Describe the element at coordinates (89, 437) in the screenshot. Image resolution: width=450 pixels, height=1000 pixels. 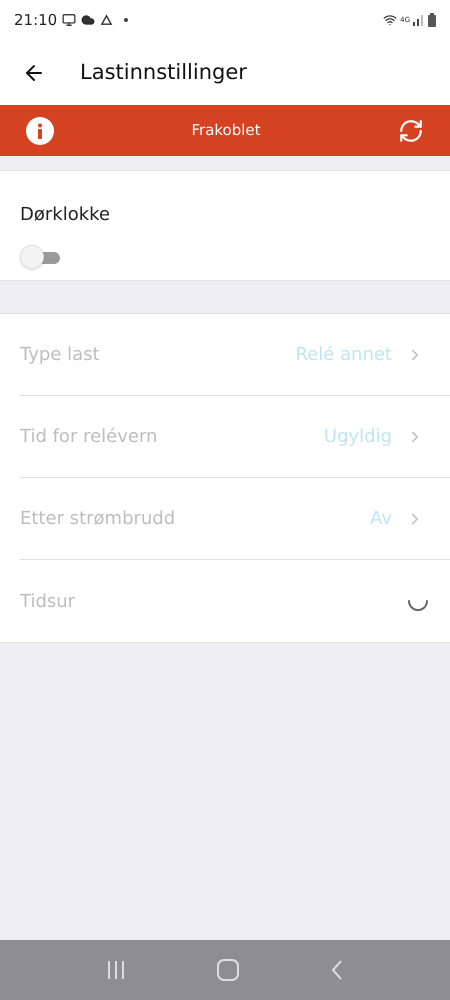
I see `setting-label: Tid for relévern` at that location.